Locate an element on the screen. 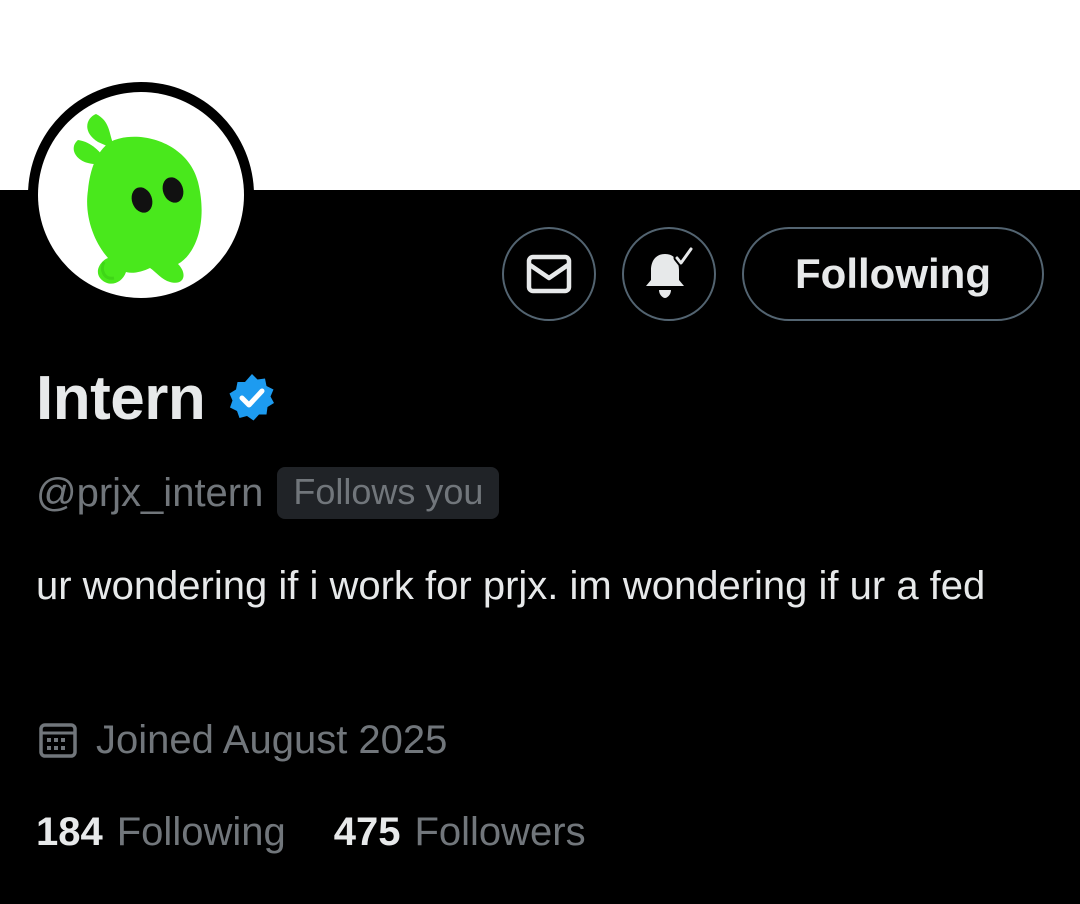 The image size is (1080, 904). followers-stat-link: 475 Followers is located at coordinates (460, 832).